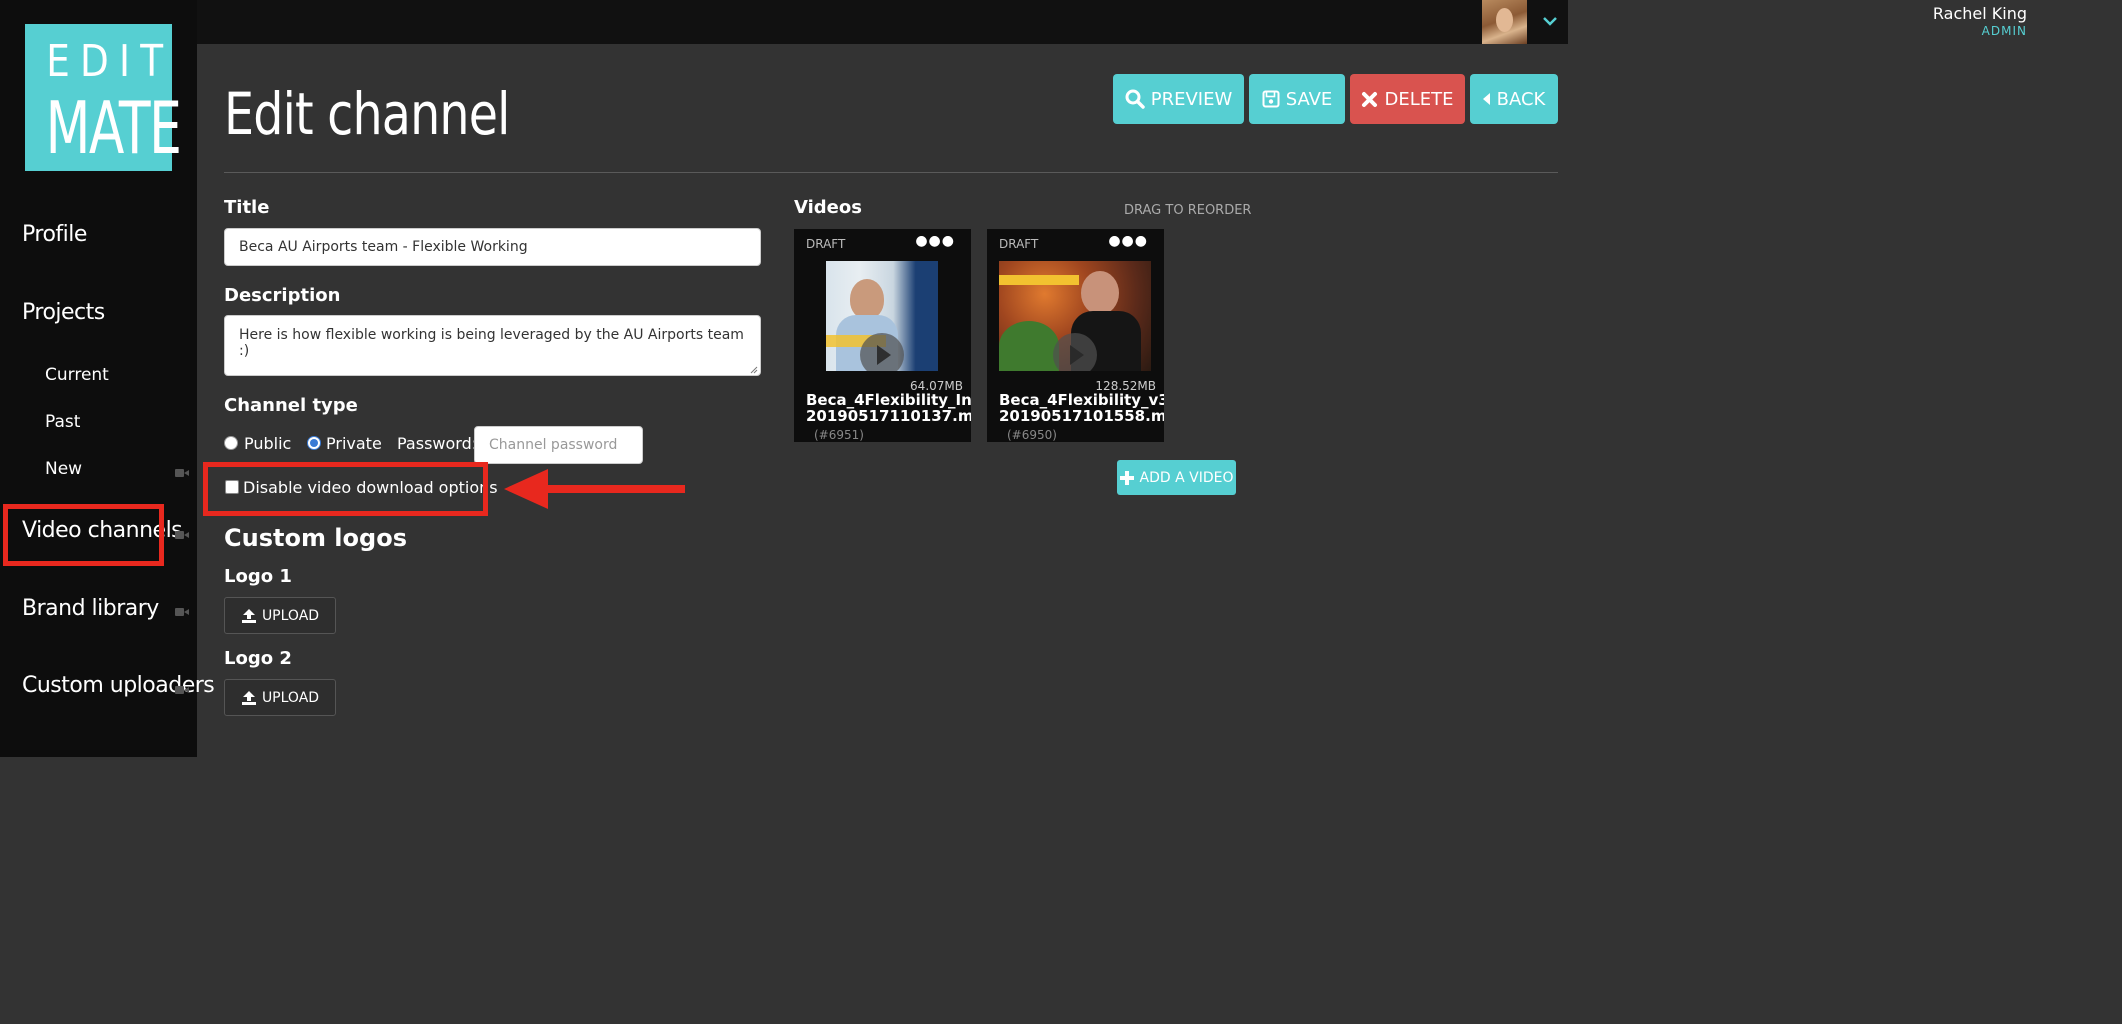 The width and height of the screenshot is (2122, 1024). I want to click on save-button: SAVE, so click(1297, 99).